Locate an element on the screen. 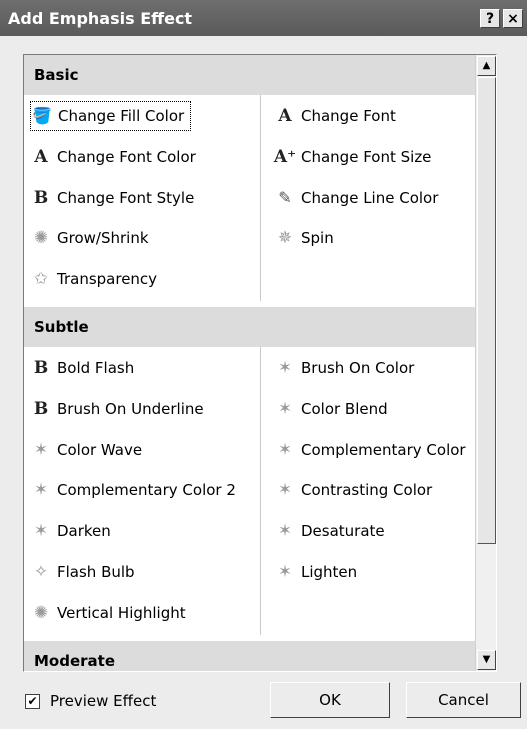  help-button: ? is located at coordinates (490, 18).